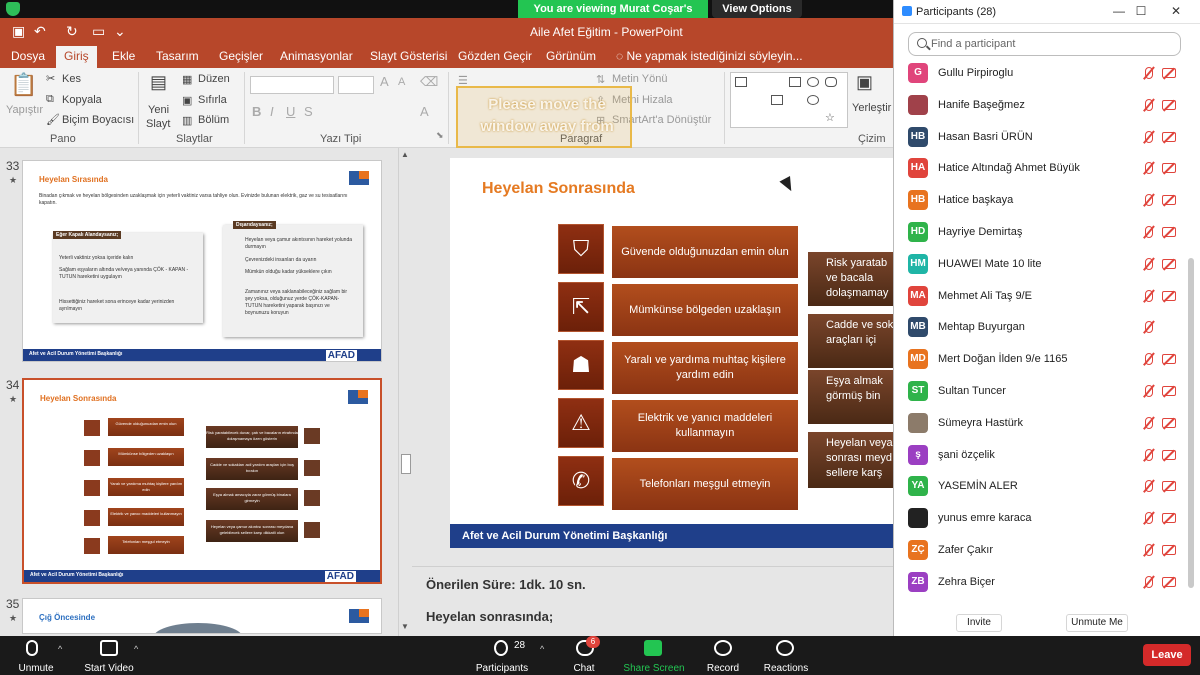 The height and width of the screenshot is (675, 1200). I want to click on participants-caret-icon: ^, so click(542, 649).